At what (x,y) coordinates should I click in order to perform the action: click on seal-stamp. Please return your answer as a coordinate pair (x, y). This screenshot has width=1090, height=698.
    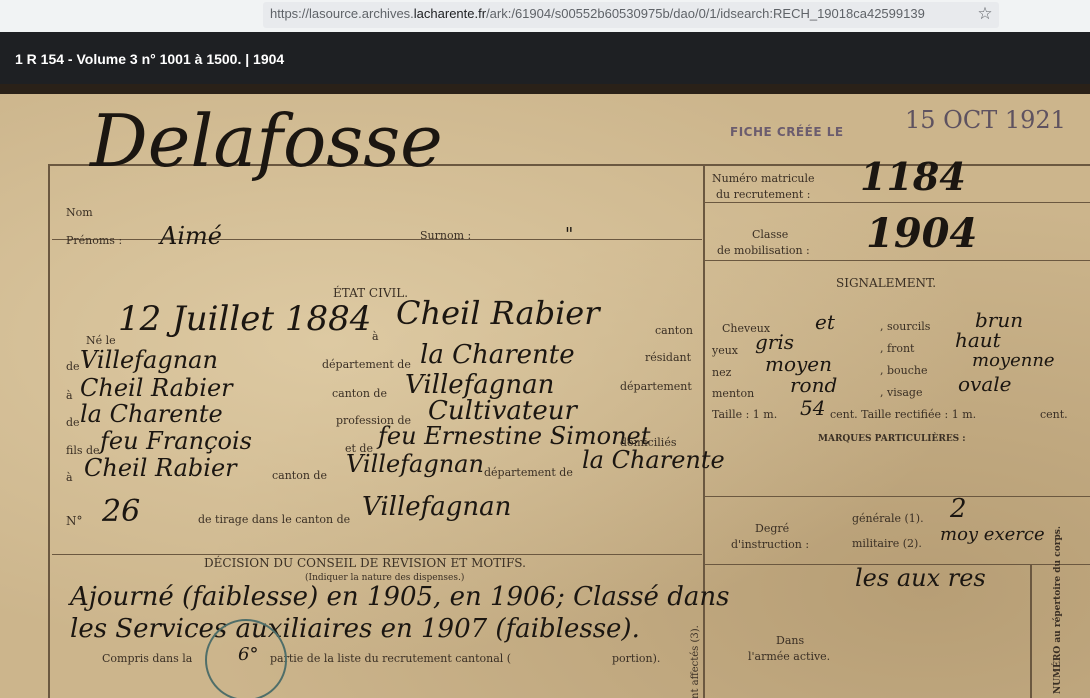
    Looking at the image, I should click on (246, 658).